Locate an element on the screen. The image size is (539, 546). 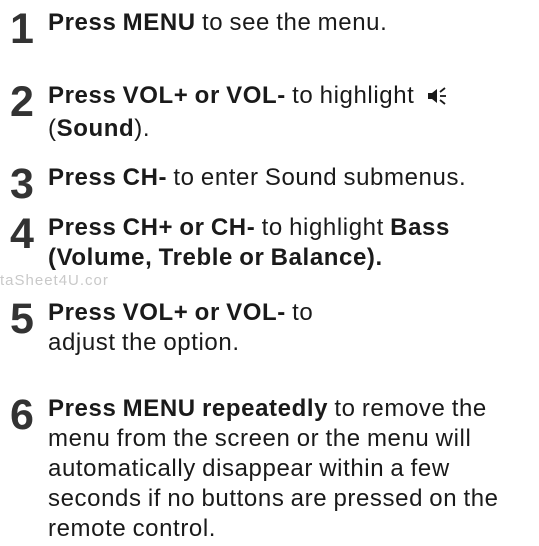
step-text: Press MENU to see the menu. is located at coordinates (291, 23).